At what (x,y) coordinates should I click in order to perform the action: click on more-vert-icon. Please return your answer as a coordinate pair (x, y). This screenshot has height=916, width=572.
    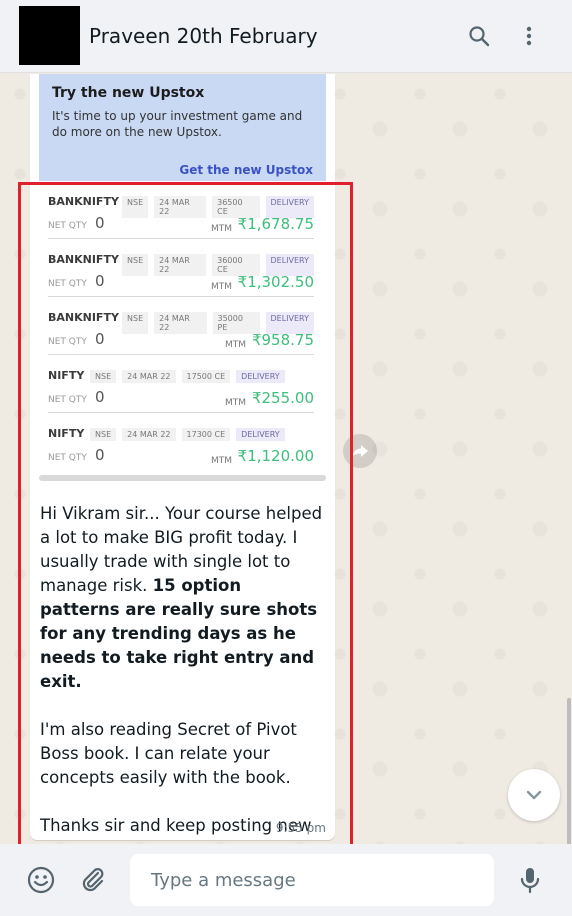
    Looking at the image, I should click on (529, 36).